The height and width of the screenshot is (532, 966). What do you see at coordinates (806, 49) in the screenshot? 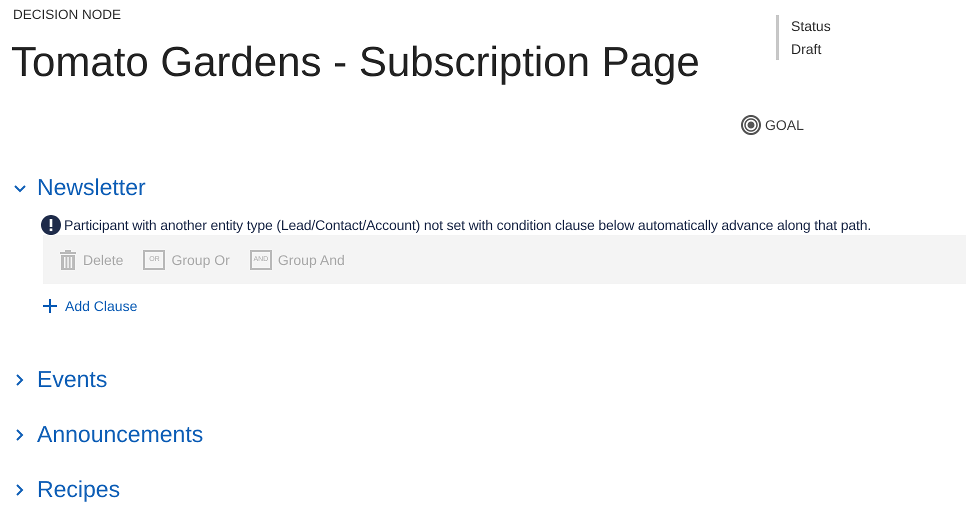
I see `status-value: Draft` at bounding box center [806, 49].